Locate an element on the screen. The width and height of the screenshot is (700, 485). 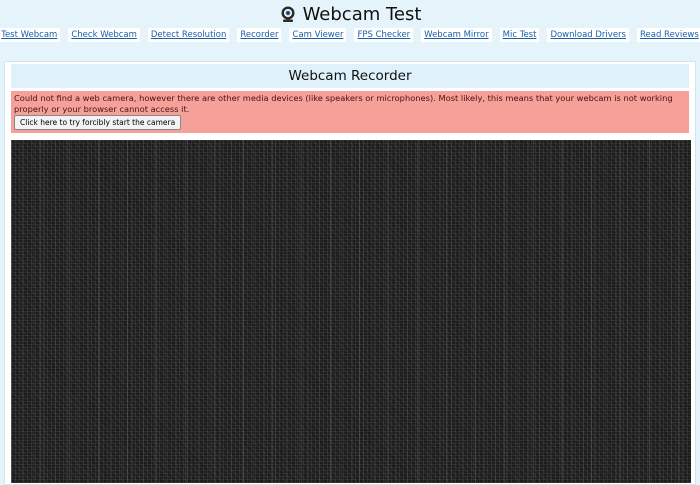
nav-fps-checker: FPS Checker is located at coordinates (384, 35).